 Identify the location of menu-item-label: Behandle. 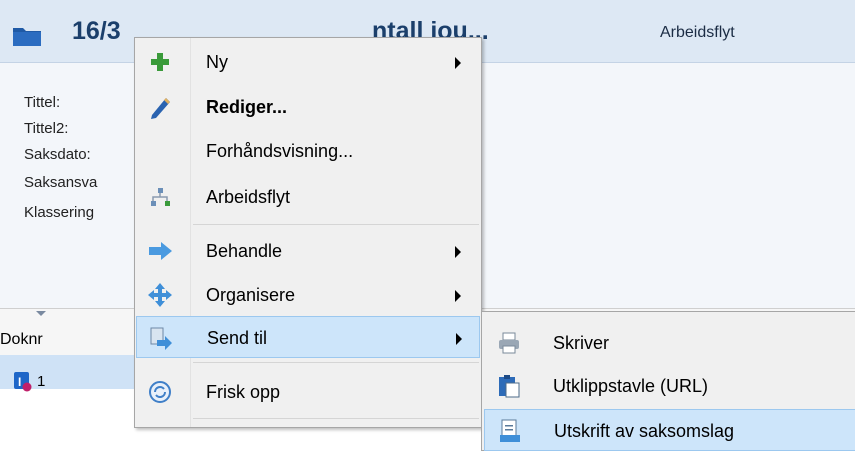
(244, 251).